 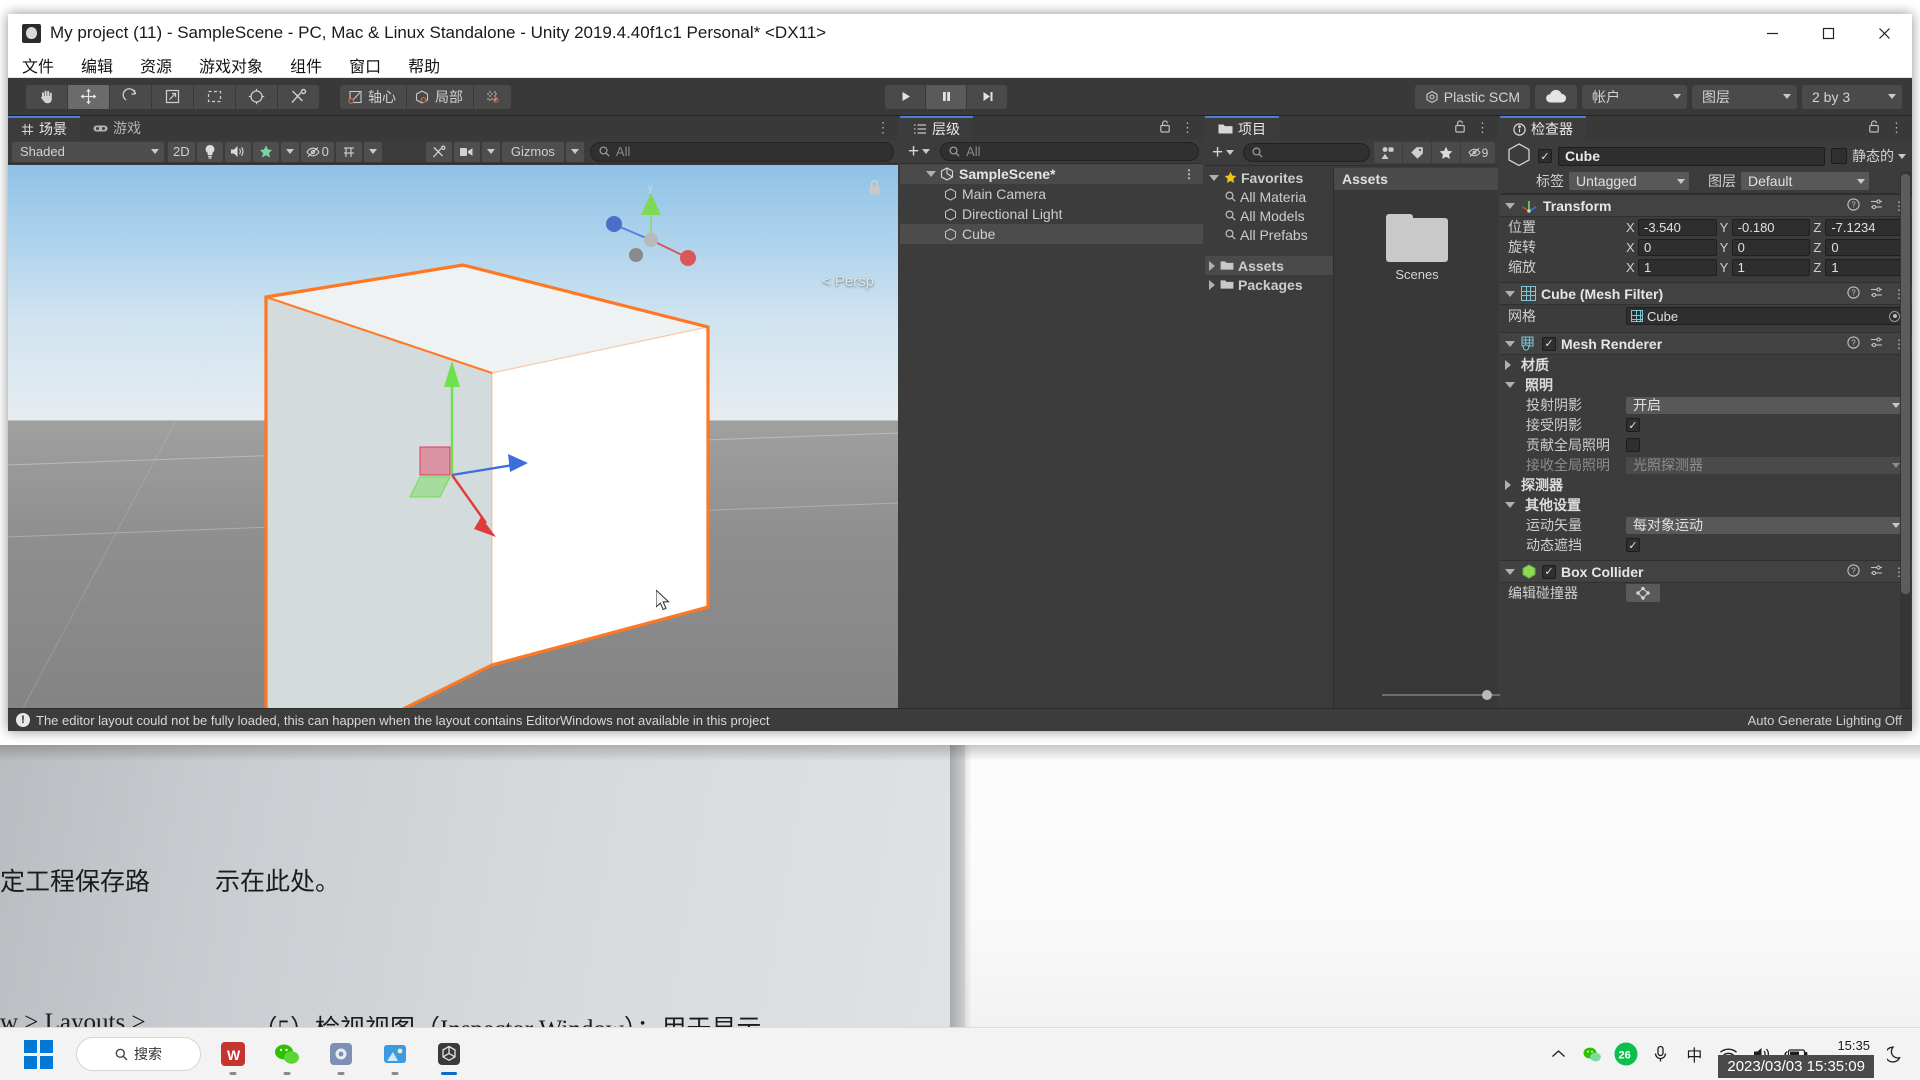 What do you see at coordinates (287, 1054) in the screenshot?
I see `taskbar-app-wechat` at bounding box center [287, 1054].